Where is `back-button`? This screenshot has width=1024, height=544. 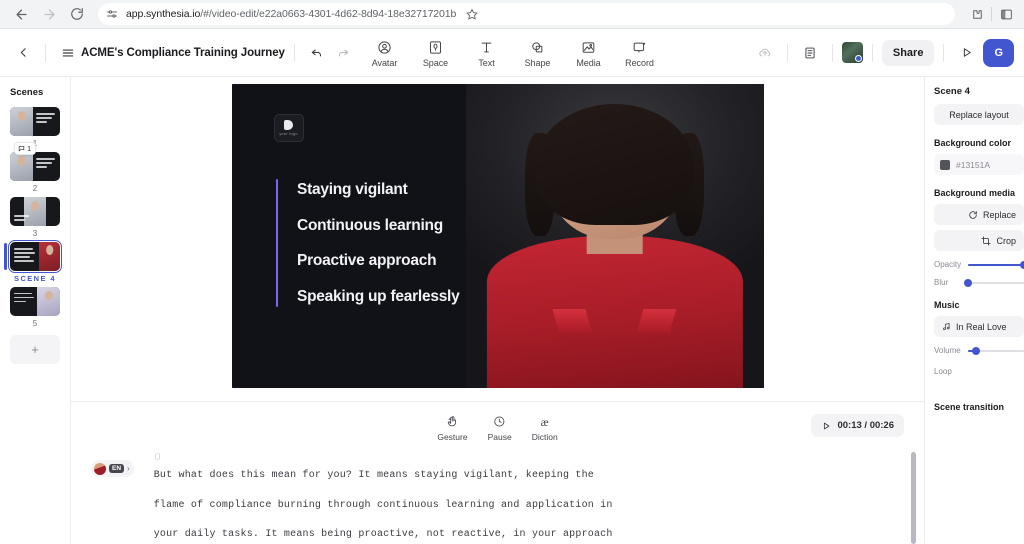
back-button is located at coordinates (23, 53).